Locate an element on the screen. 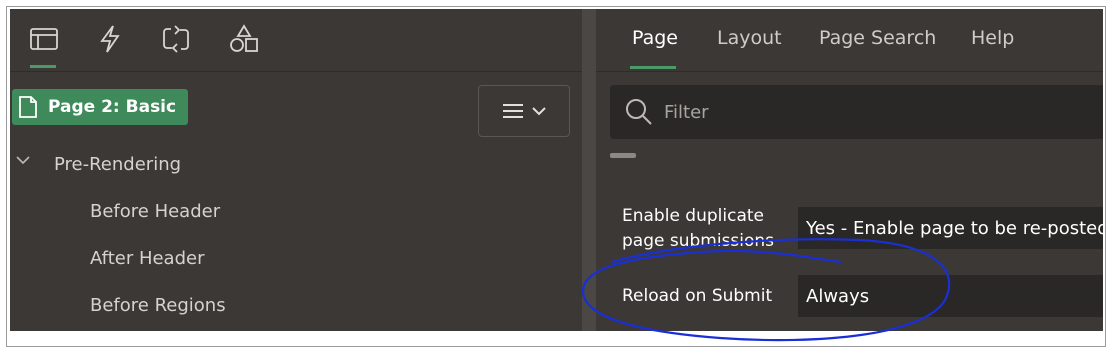 This screenshot has height=355, width=1114. pane-splitter is located at coordinates (589, 170).